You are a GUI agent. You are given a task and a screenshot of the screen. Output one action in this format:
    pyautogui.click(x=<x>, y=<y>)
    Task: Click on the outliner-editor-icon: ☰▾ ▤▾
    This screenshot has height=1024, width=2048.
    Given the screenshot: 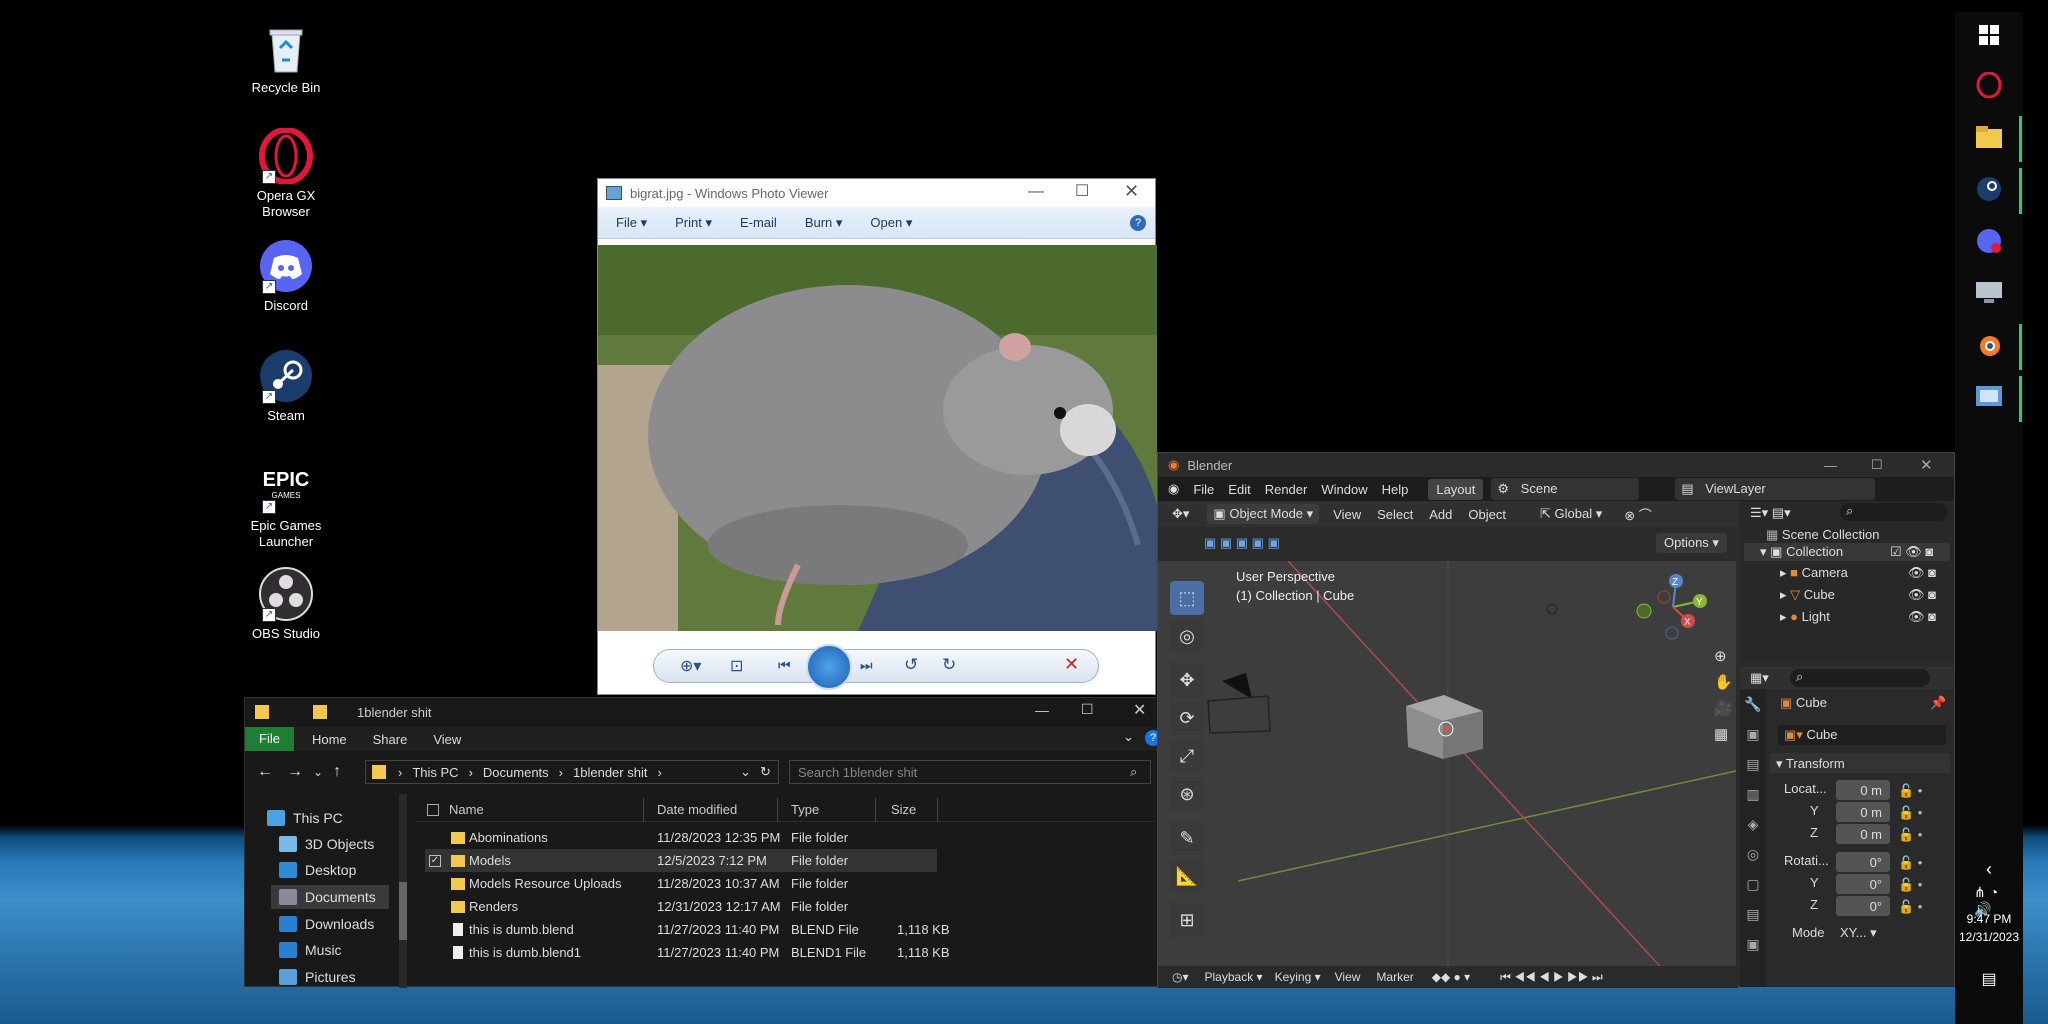 What is the action you would take?
    pyautogui.click(x=1770, y=513)
    